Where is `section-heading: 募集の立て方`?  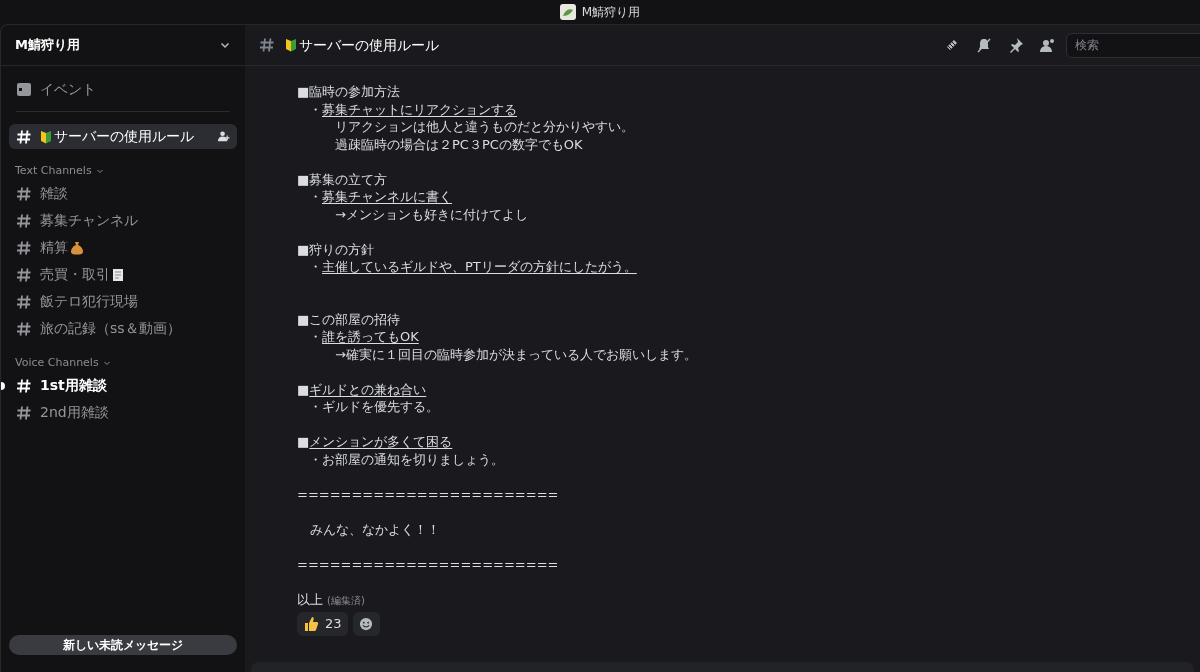
section-heading: 募集の立て方 is located at coordinates (348, 179).